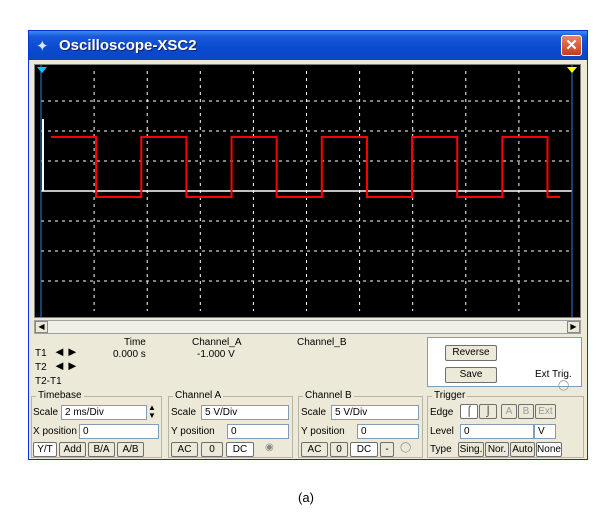 This screenshot has width=612, height=512. Describe the element at coordinates (573, 327) in the screenshot. I see `scroll-right-icon: ▶` at that location.